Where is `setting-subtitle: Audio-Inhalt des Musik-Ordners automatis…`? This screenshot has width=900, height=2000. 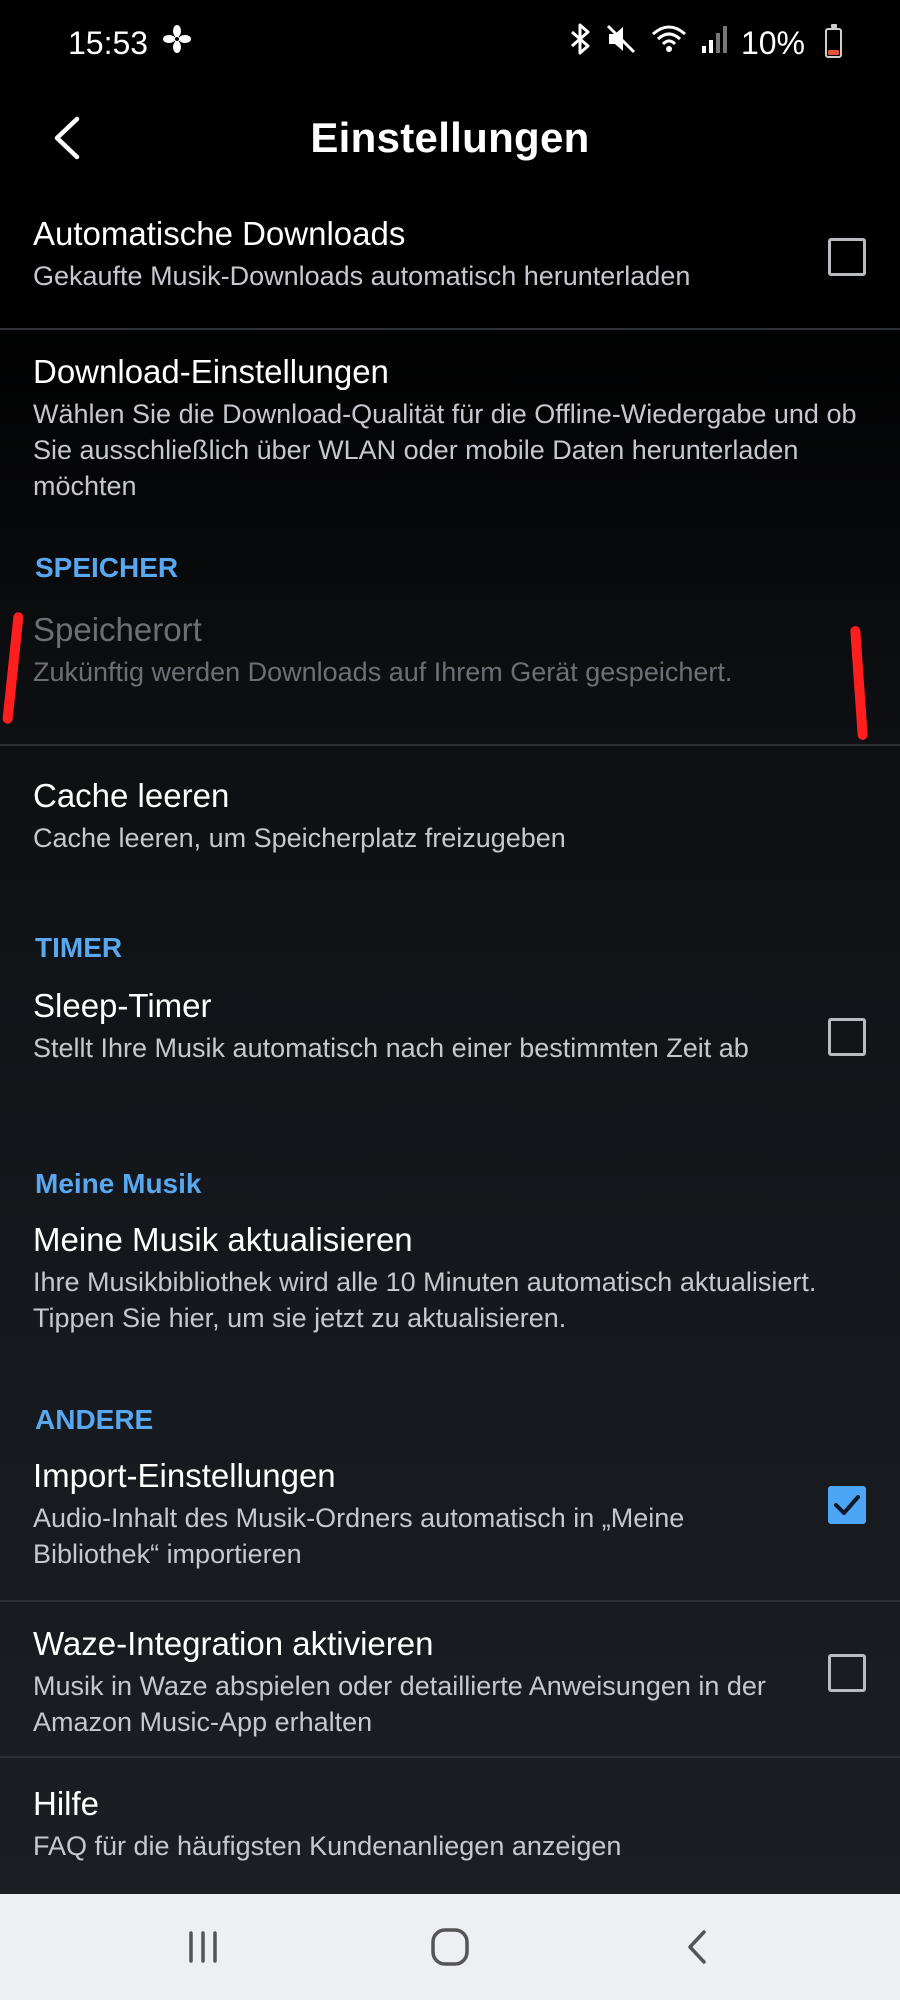 setting-subtitle: Audio-Inhalt des Musik-Ordners automatis… is located at coordinates (359, 1536).